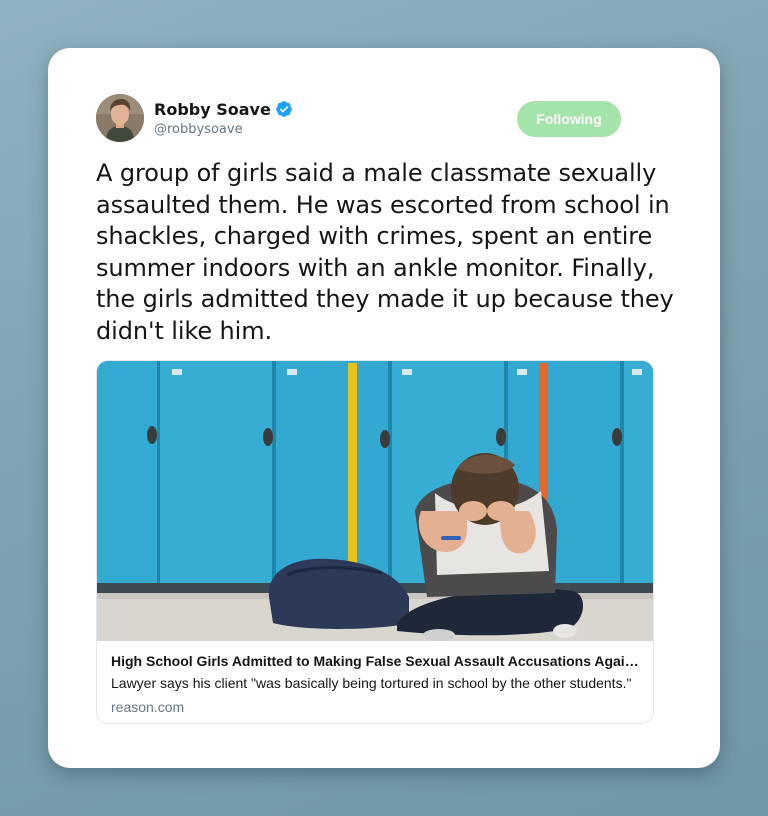 The width and height of the screenshot is (768, 816). I want to click on link-domain: reason.com, so click(148, 707).